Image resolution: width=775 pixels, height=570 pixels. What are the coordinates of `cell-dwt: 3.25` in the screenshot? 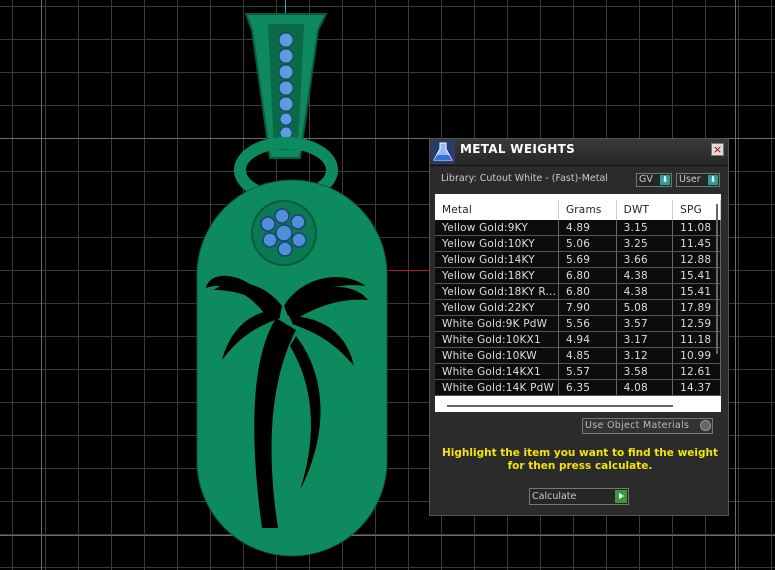 It's located at (645, 243).